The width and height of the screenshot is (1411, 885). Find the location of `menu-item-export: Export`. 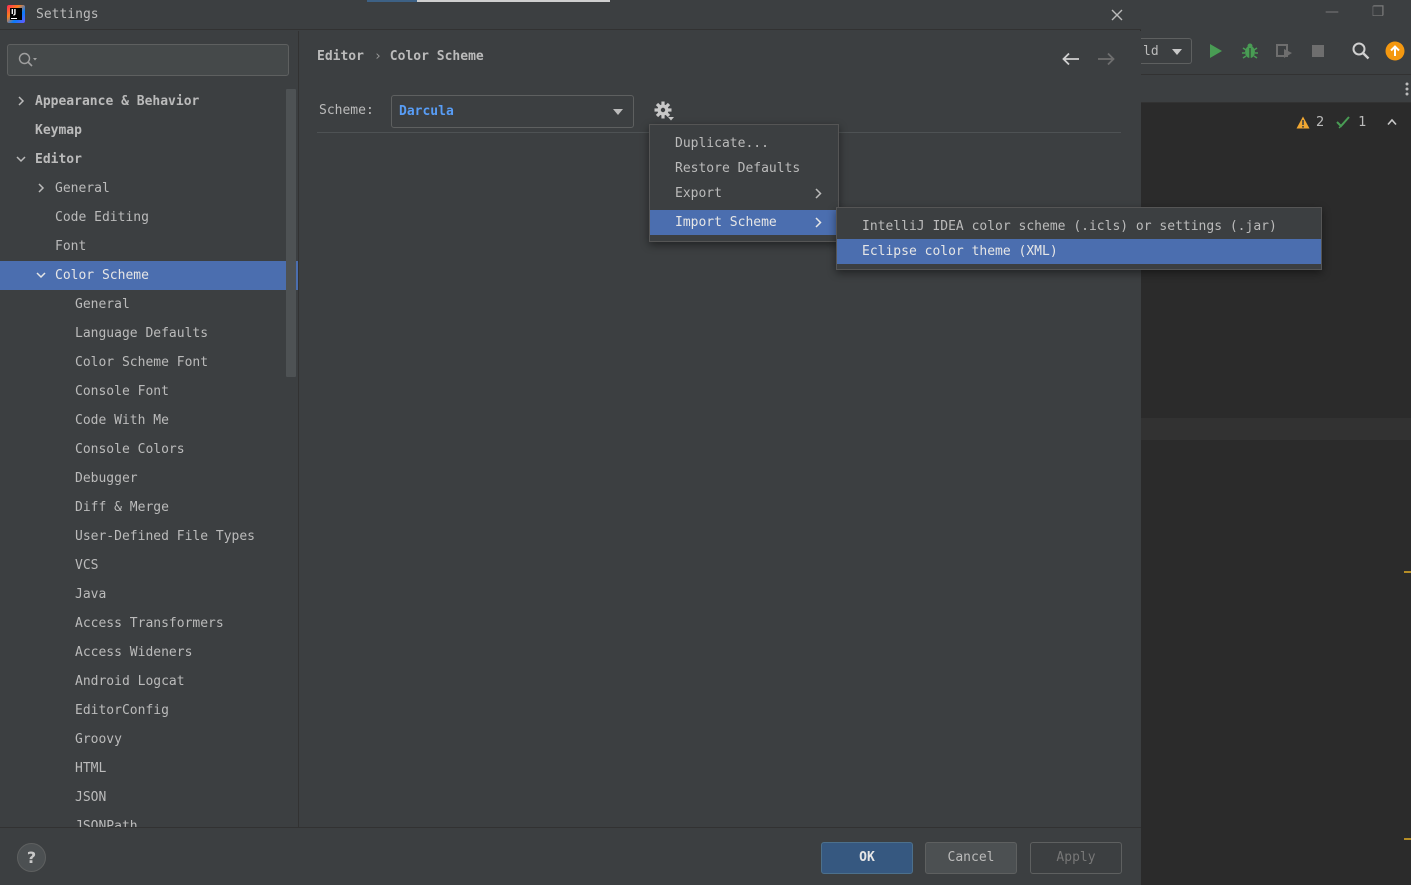

menu-item-export: Export is located at coordinates (744, 193).